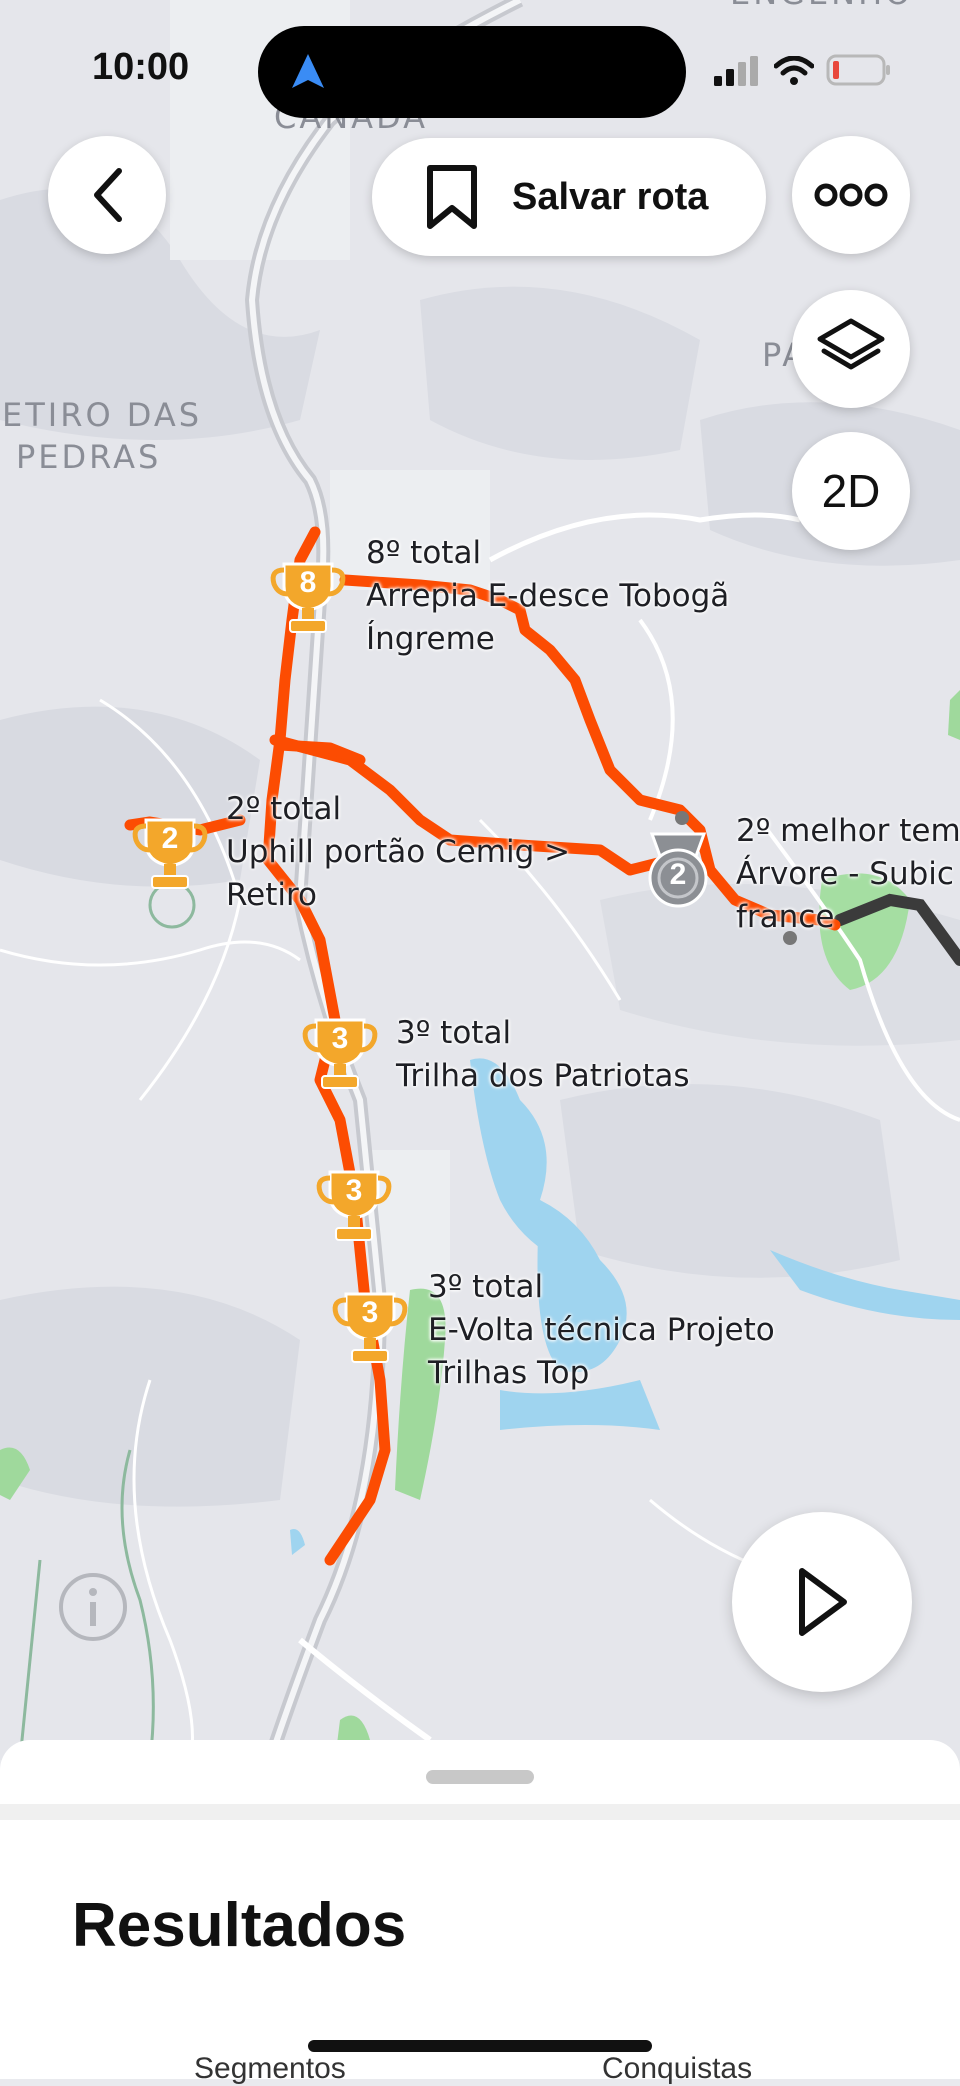 The image size is (960, 2086). Describe the element at coordinates (677, 2069) in the screenshot. I see `tab-conquistas: Conquistas` at that location.